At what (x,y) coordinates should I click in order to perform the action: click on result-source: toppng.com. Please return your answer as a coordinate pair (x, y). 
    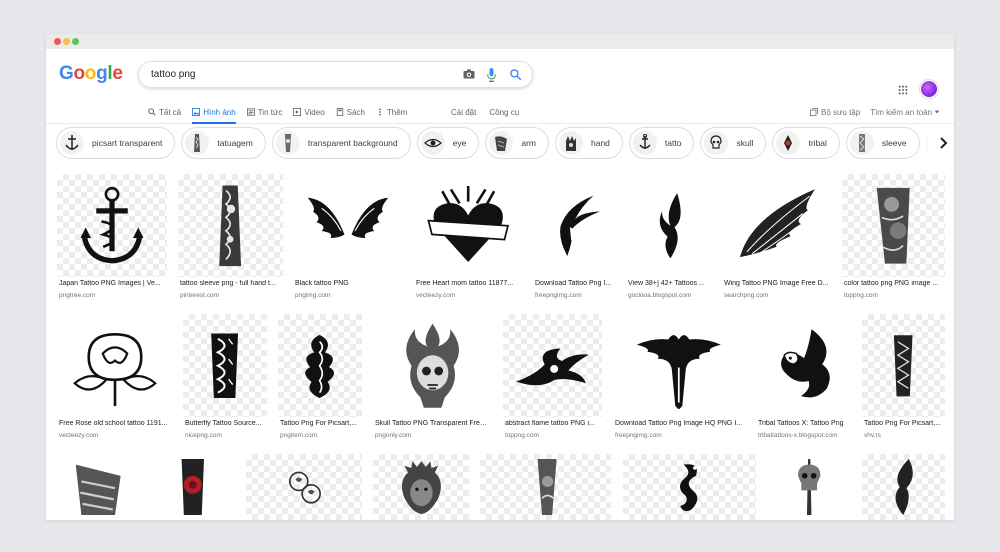
    Looking at the image, I should click on (893, 295).